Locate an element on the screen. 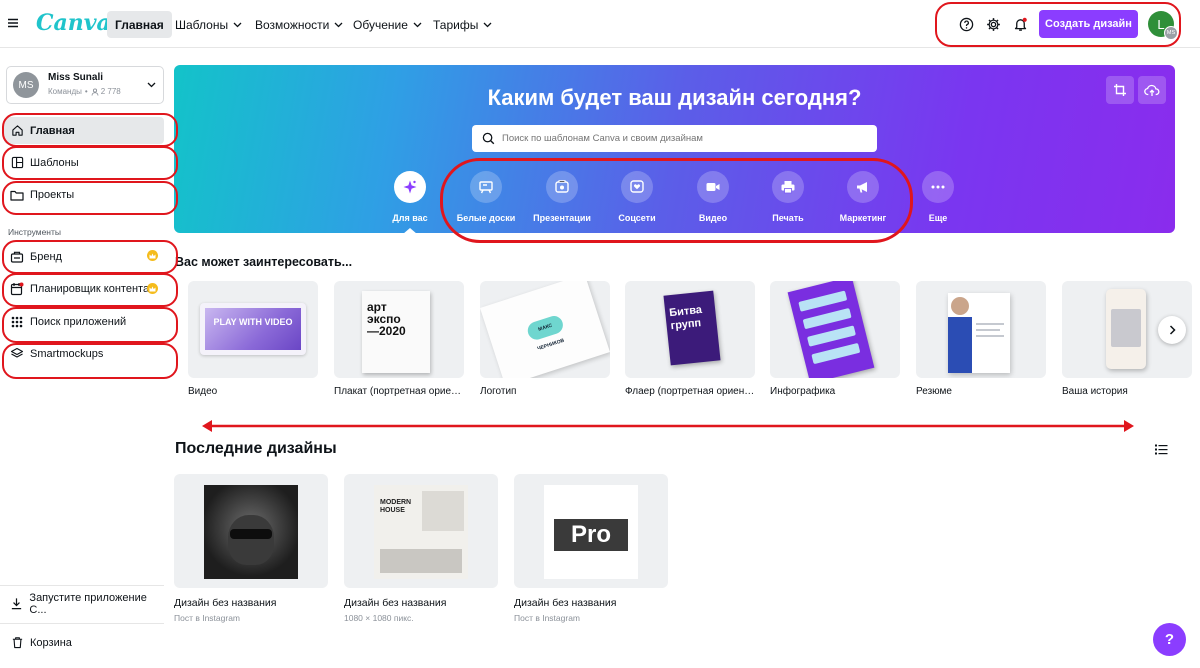 The height and width of the screenshot is (668, 1200). crop-icon is located at coordinates (1120, 90).